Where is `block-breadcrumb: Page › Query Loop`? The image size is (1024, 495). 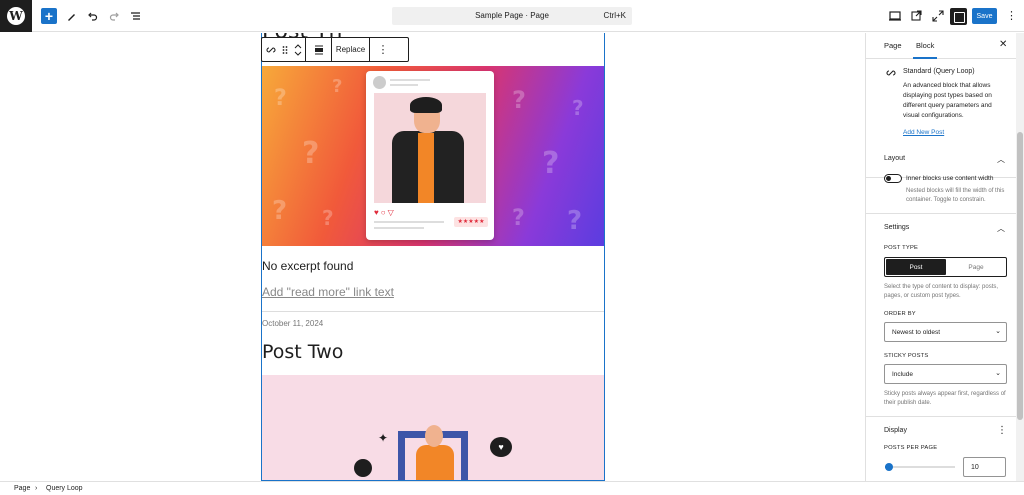
block-breadcrumb: Page › Query Loop is located at coordinates (512, 488).